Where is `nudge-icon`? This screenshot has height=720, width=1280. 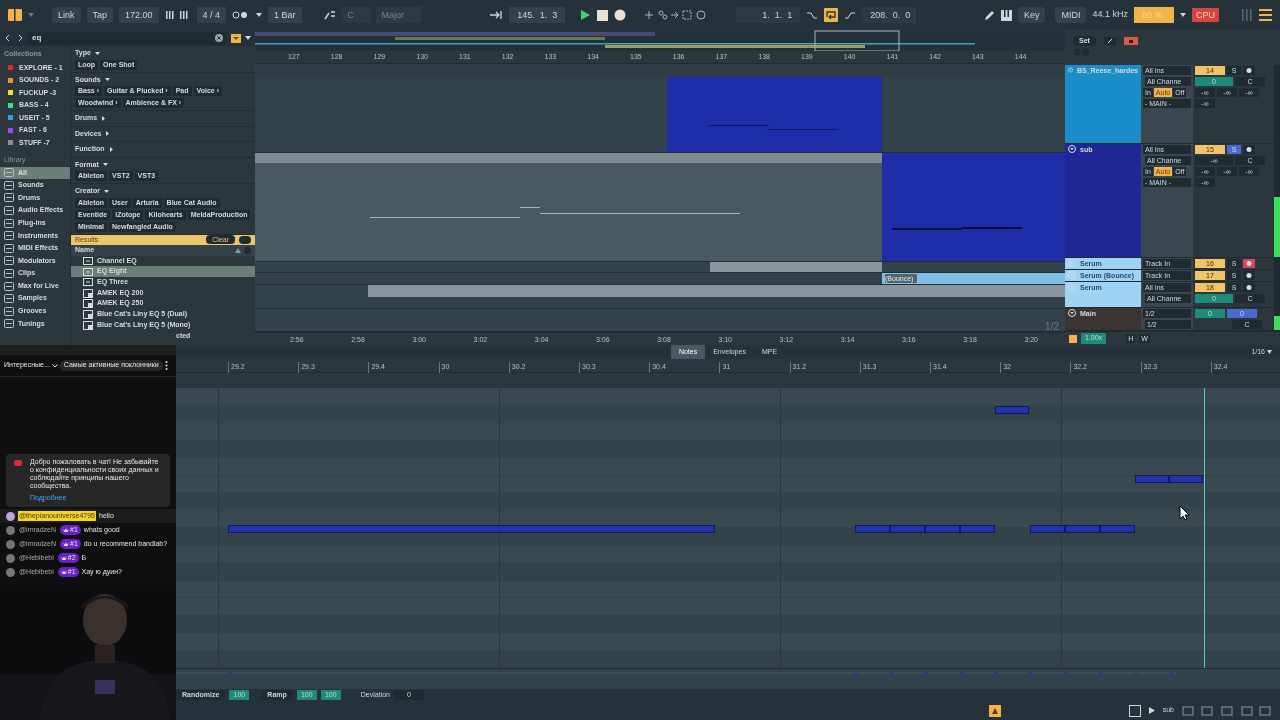 nudge-icon is located at coordinates (177, 15).